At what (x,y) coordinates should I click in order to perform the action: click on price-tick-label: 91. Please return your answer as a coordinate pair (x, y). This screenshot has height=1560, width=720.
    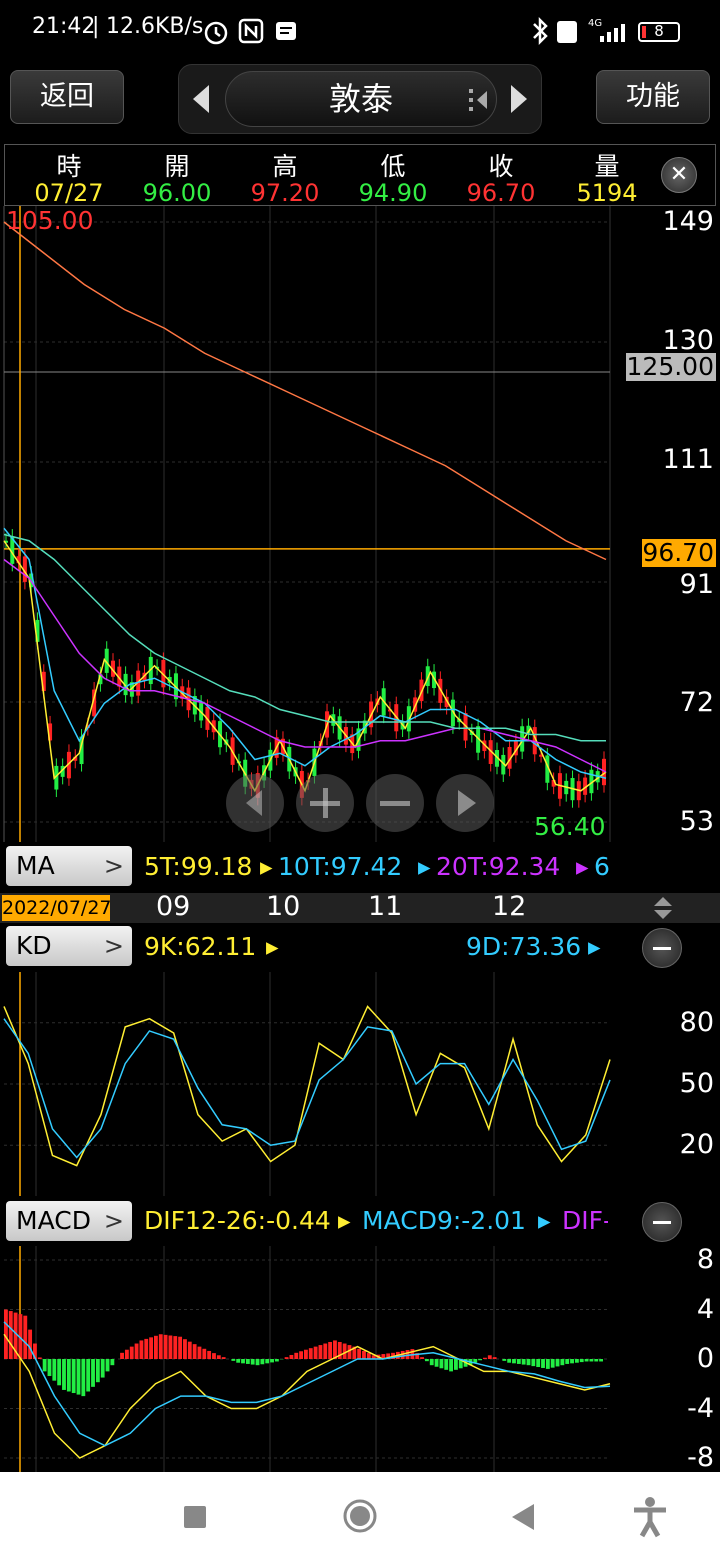
    Looking at the image, I should click on (696, 584).